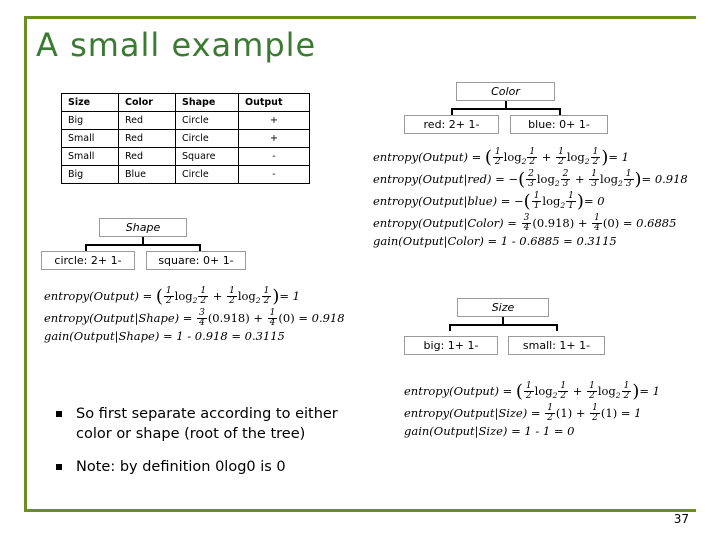 This screenshot has width=720, height=540. Describe the element at coordinates (489, 431) in the screenshot. I see `formula-size-gain: gain(Output|Size) = 1 - 1 = 0` at that location.